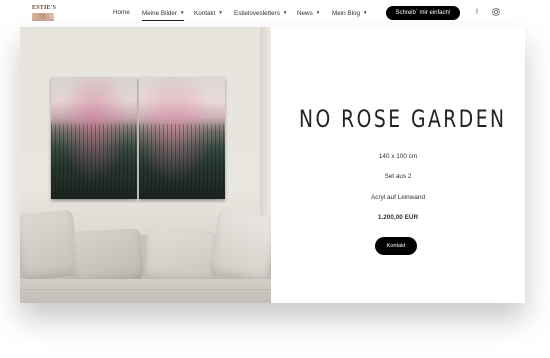 The height and width of the screenshot is (358, 550). I want to click on nav-item-news: News ▼, so click(308, 13).